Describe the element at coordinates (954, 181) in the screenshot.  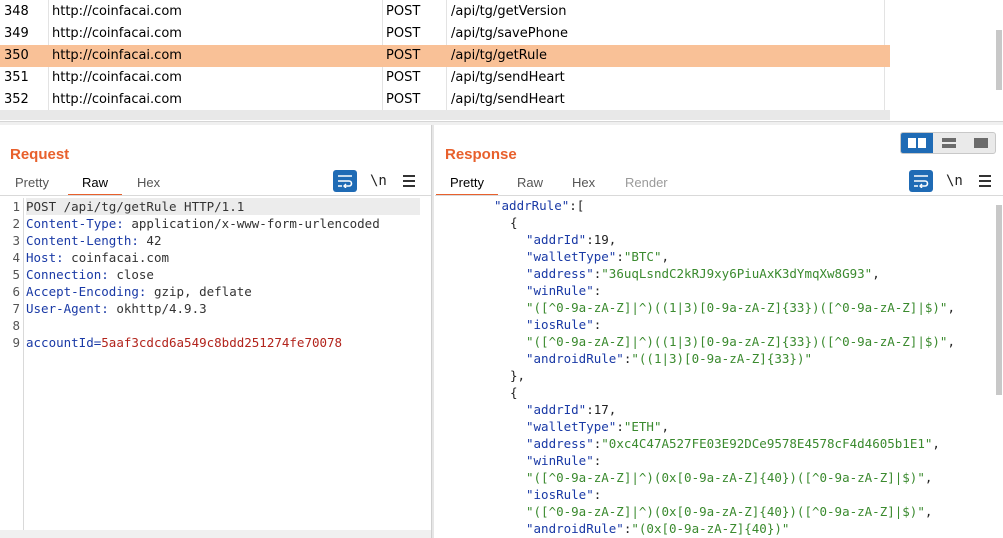
I see `response-show-newlines-button: \n` at that location.